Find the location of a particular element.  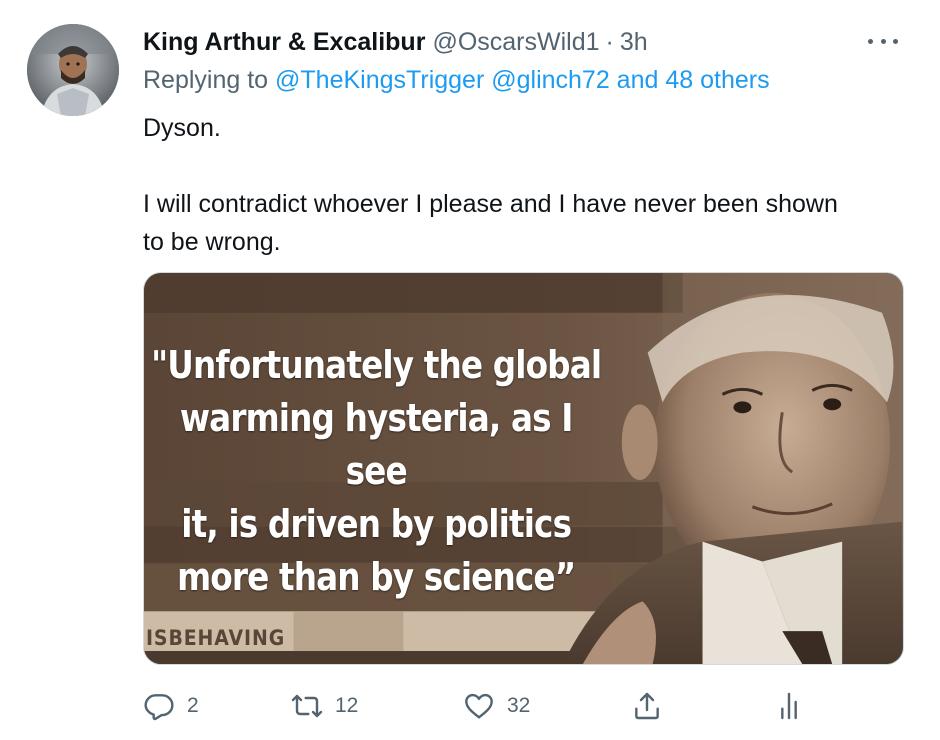

timestamp: 3h is located at coordinates (634, 42).